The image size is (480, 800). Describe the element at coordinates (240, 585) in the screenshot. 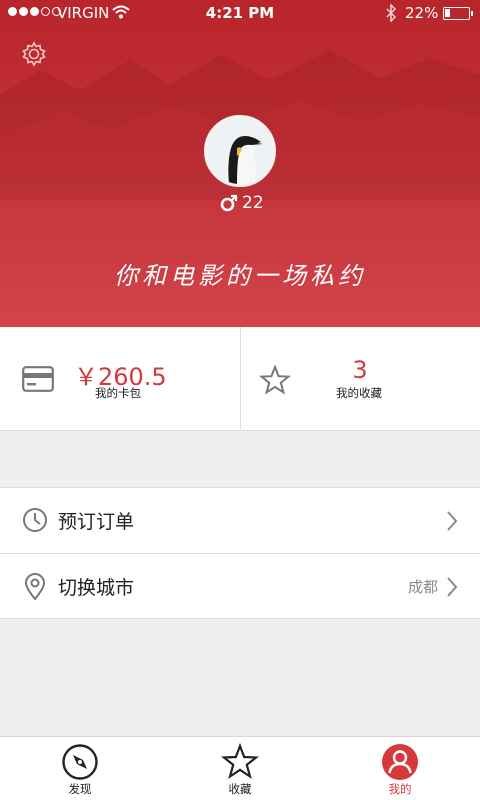

I see `menu-item-city: 切换城市 成都` at that location.